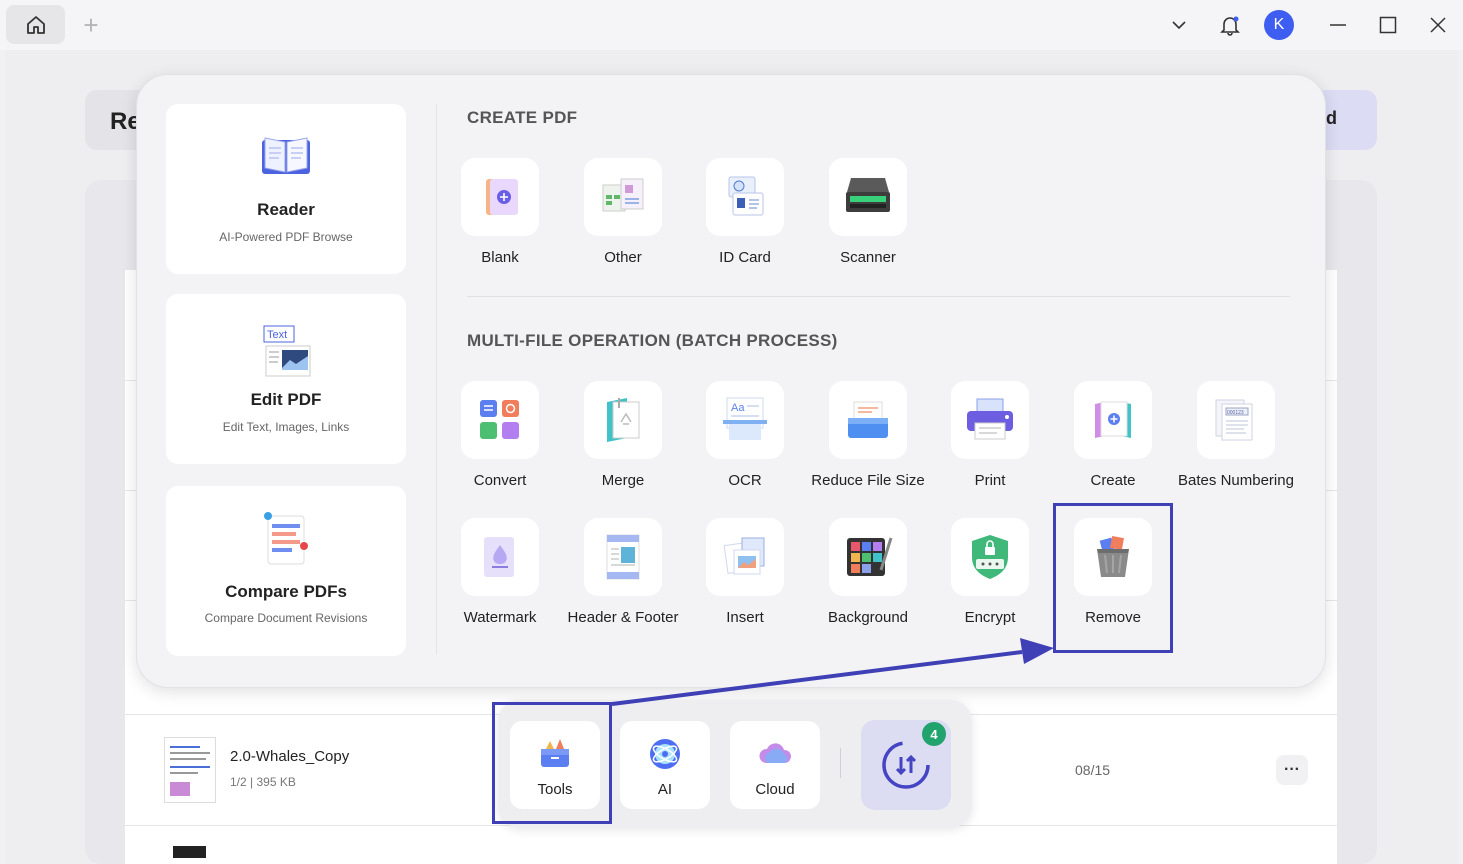 The width and height of the screenshot is (1463, 864). I want to click on more-options-button: ···, so click(1292, 770).